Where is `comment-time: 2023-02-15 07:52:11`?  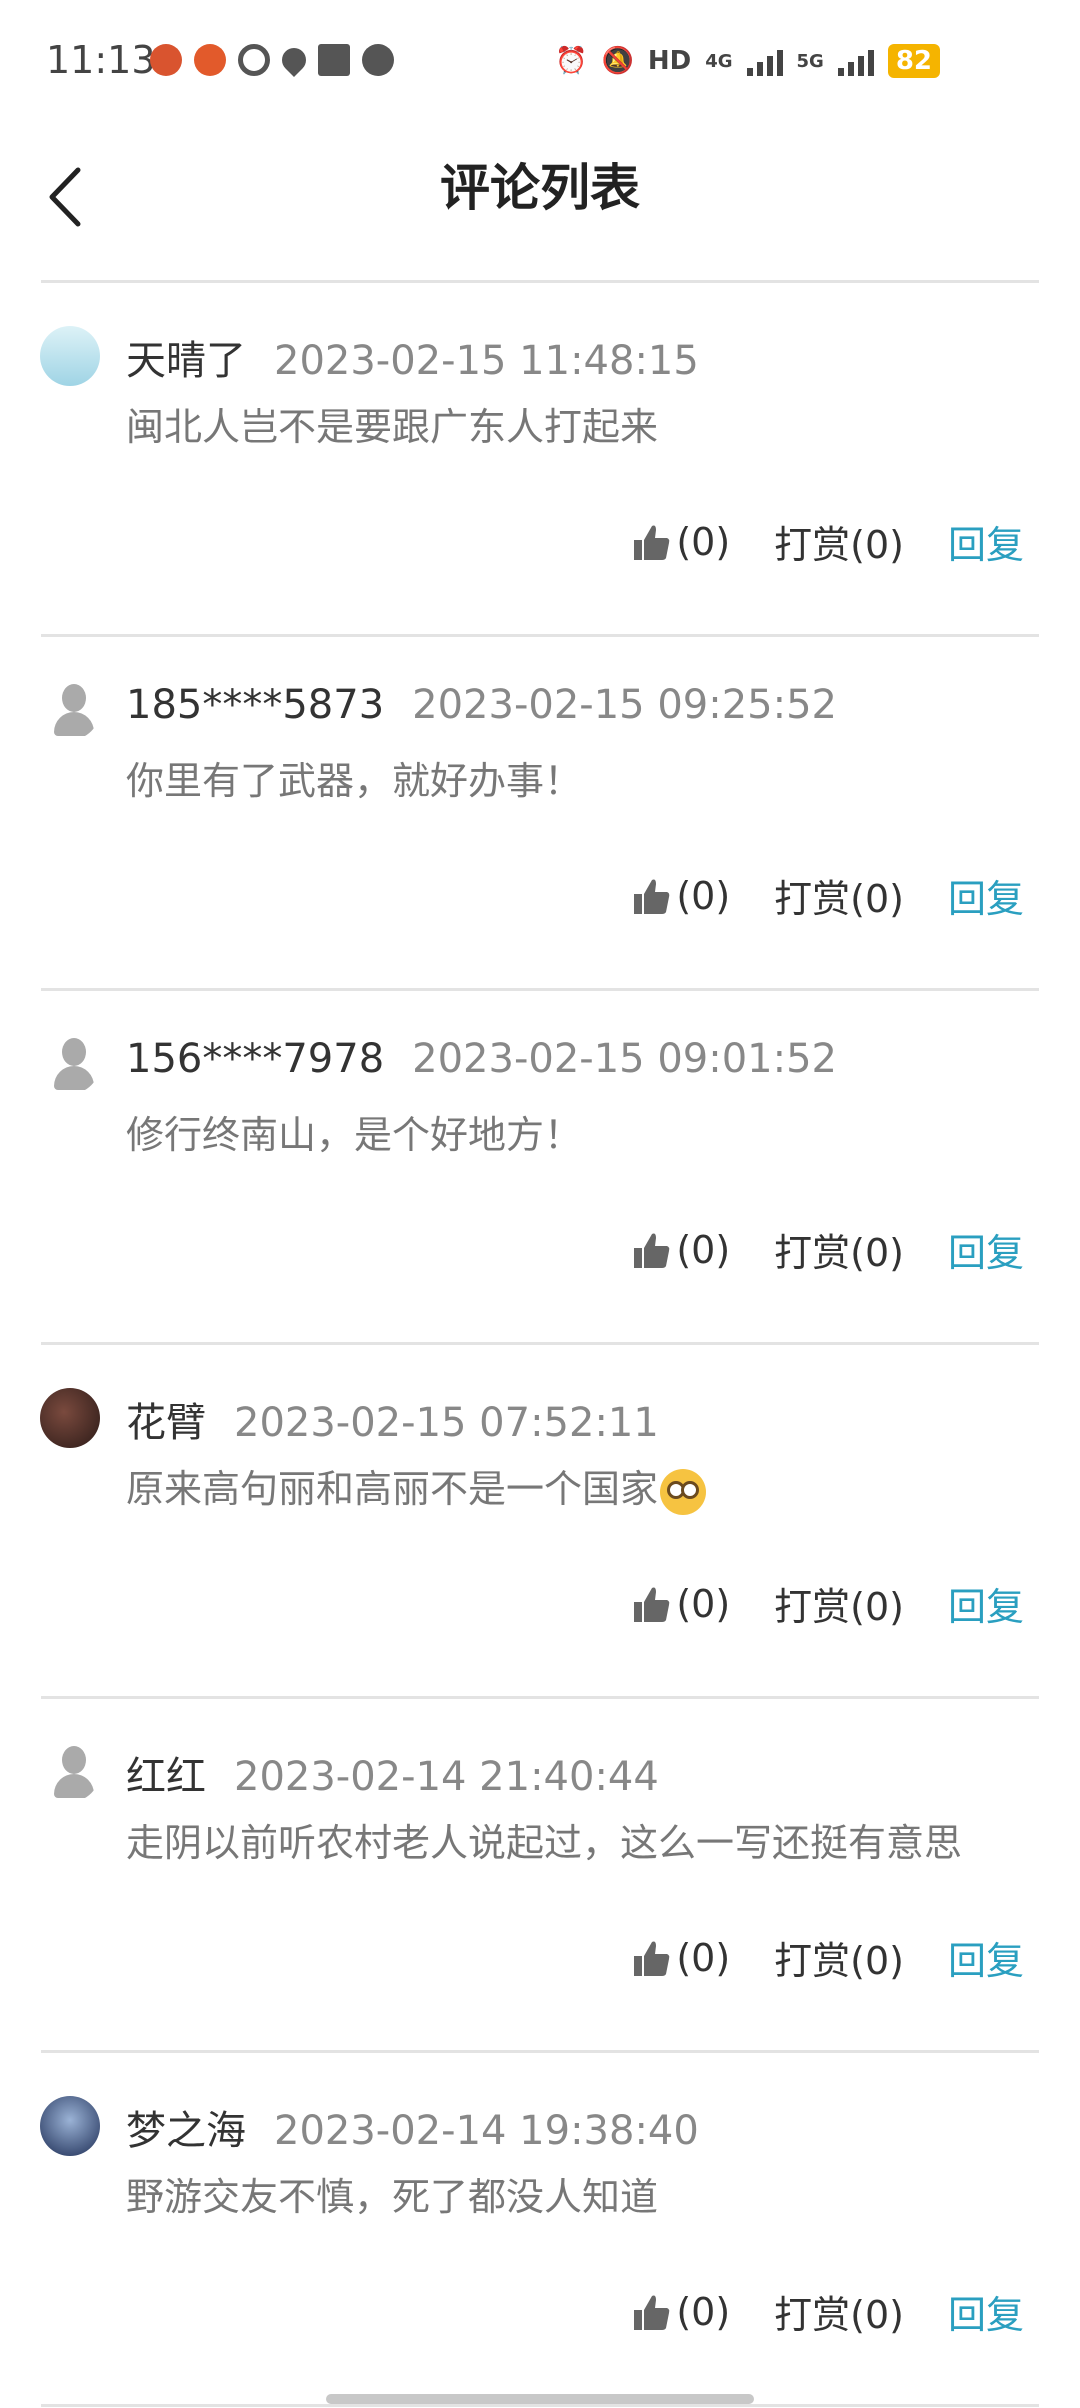
comment-time: 2023-02-15 07:52:11 is located at coordinates (446, 1423).